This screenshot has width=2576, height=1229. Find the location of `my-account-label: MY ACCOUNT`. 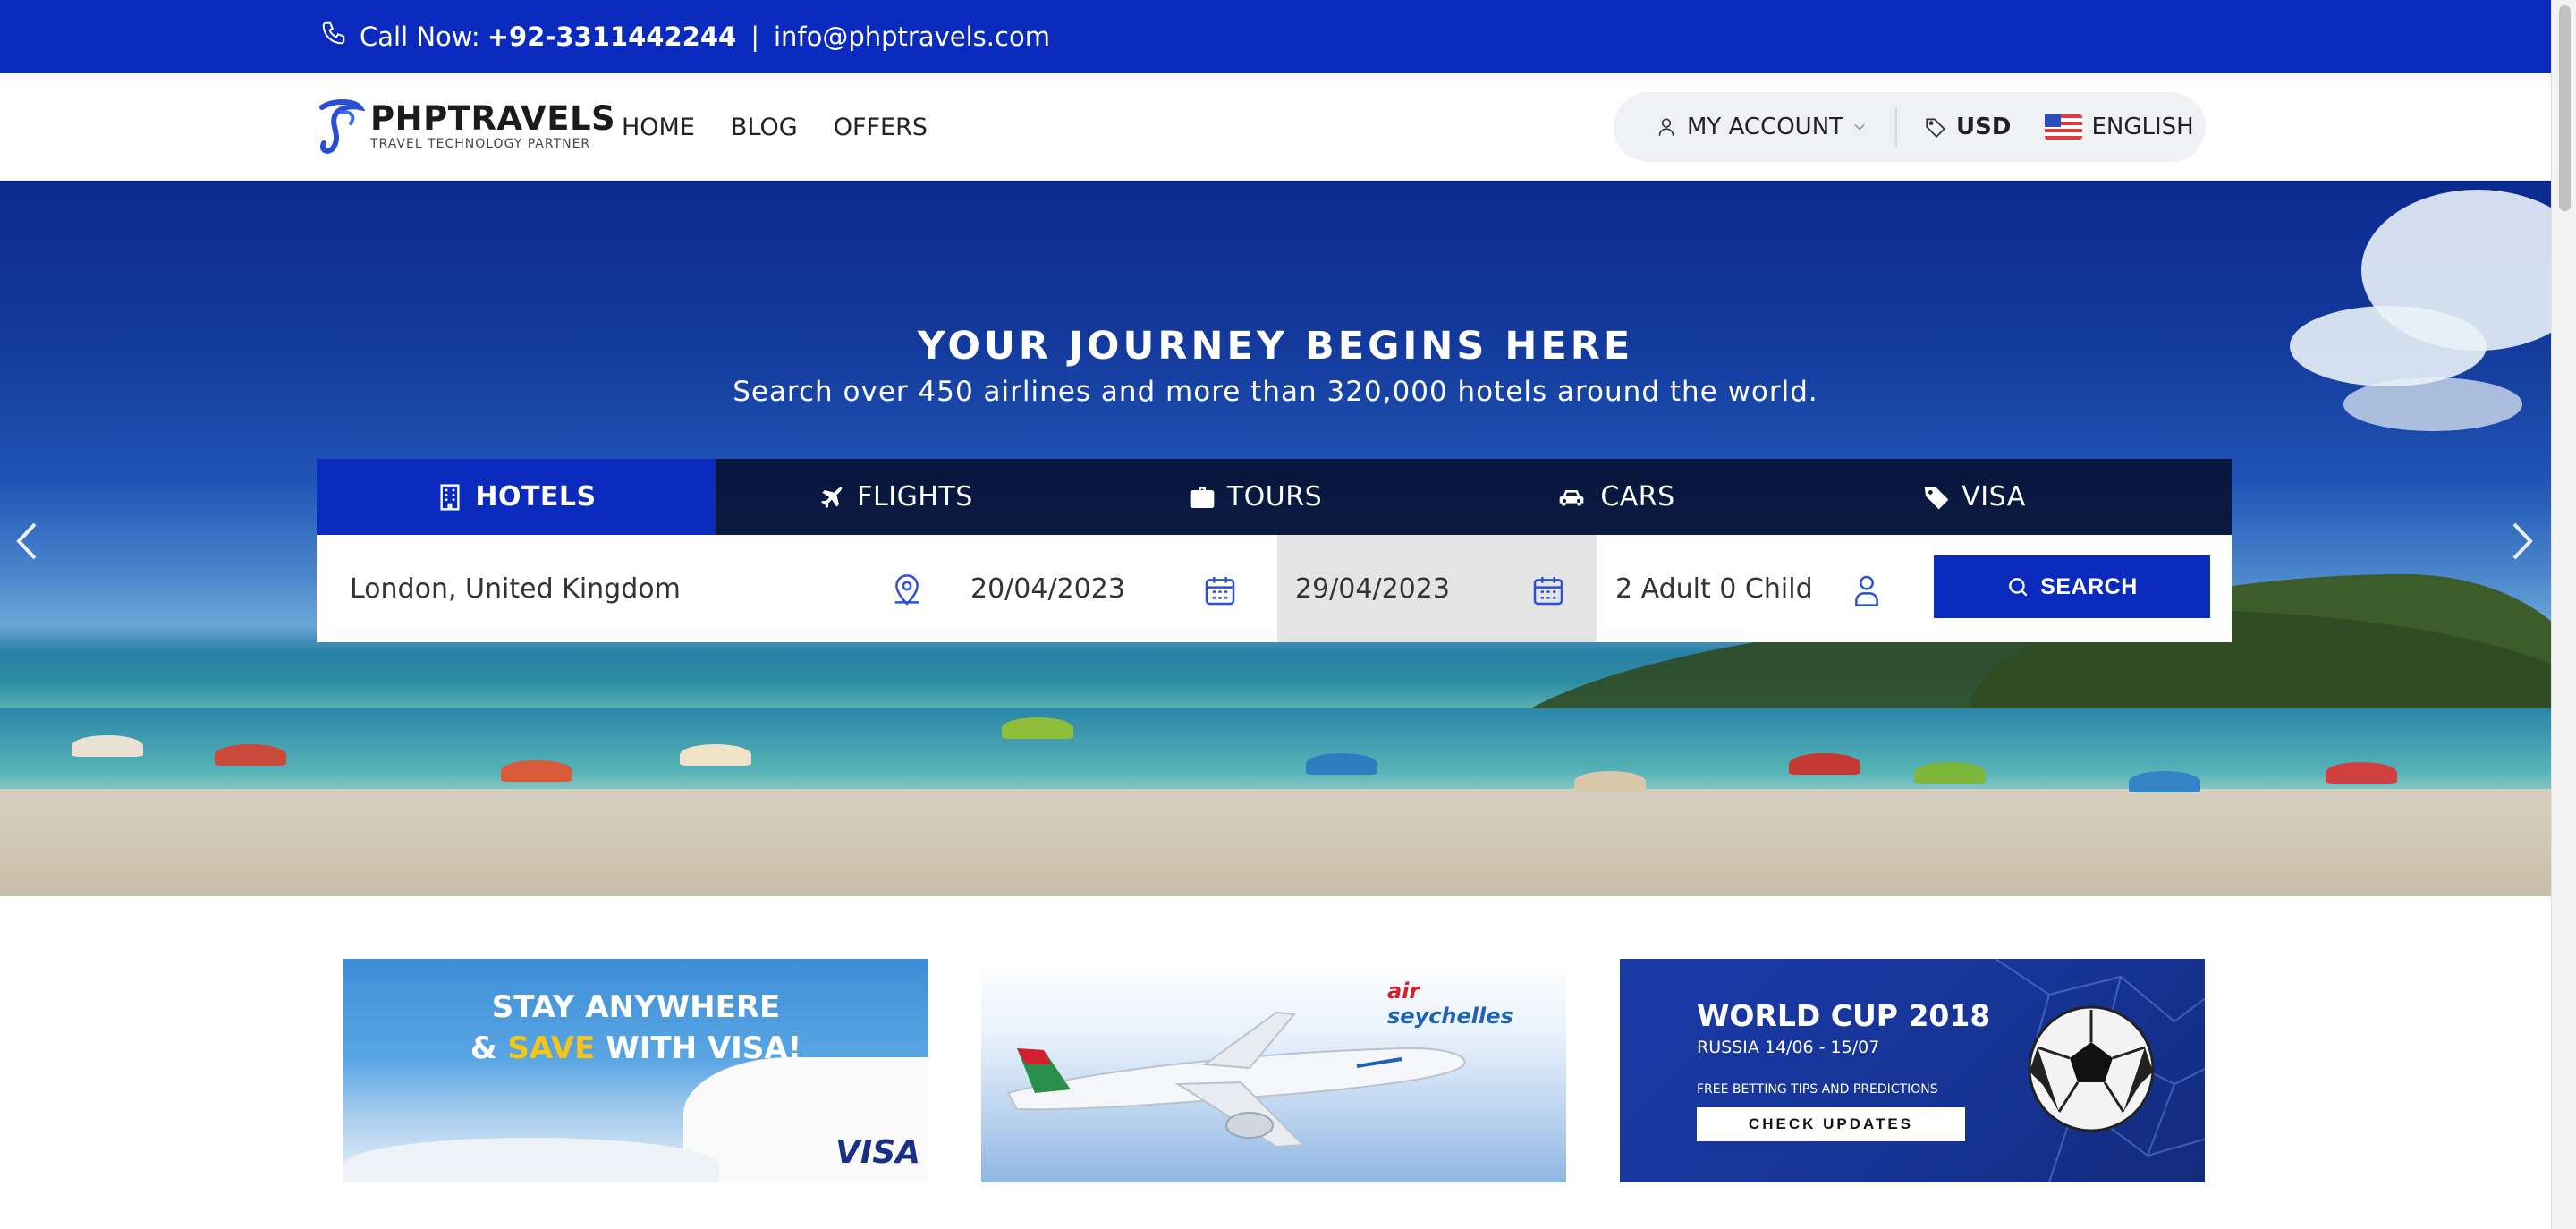

my-account-label: MY ACCOUNT is located at coordinates (1765, 127).